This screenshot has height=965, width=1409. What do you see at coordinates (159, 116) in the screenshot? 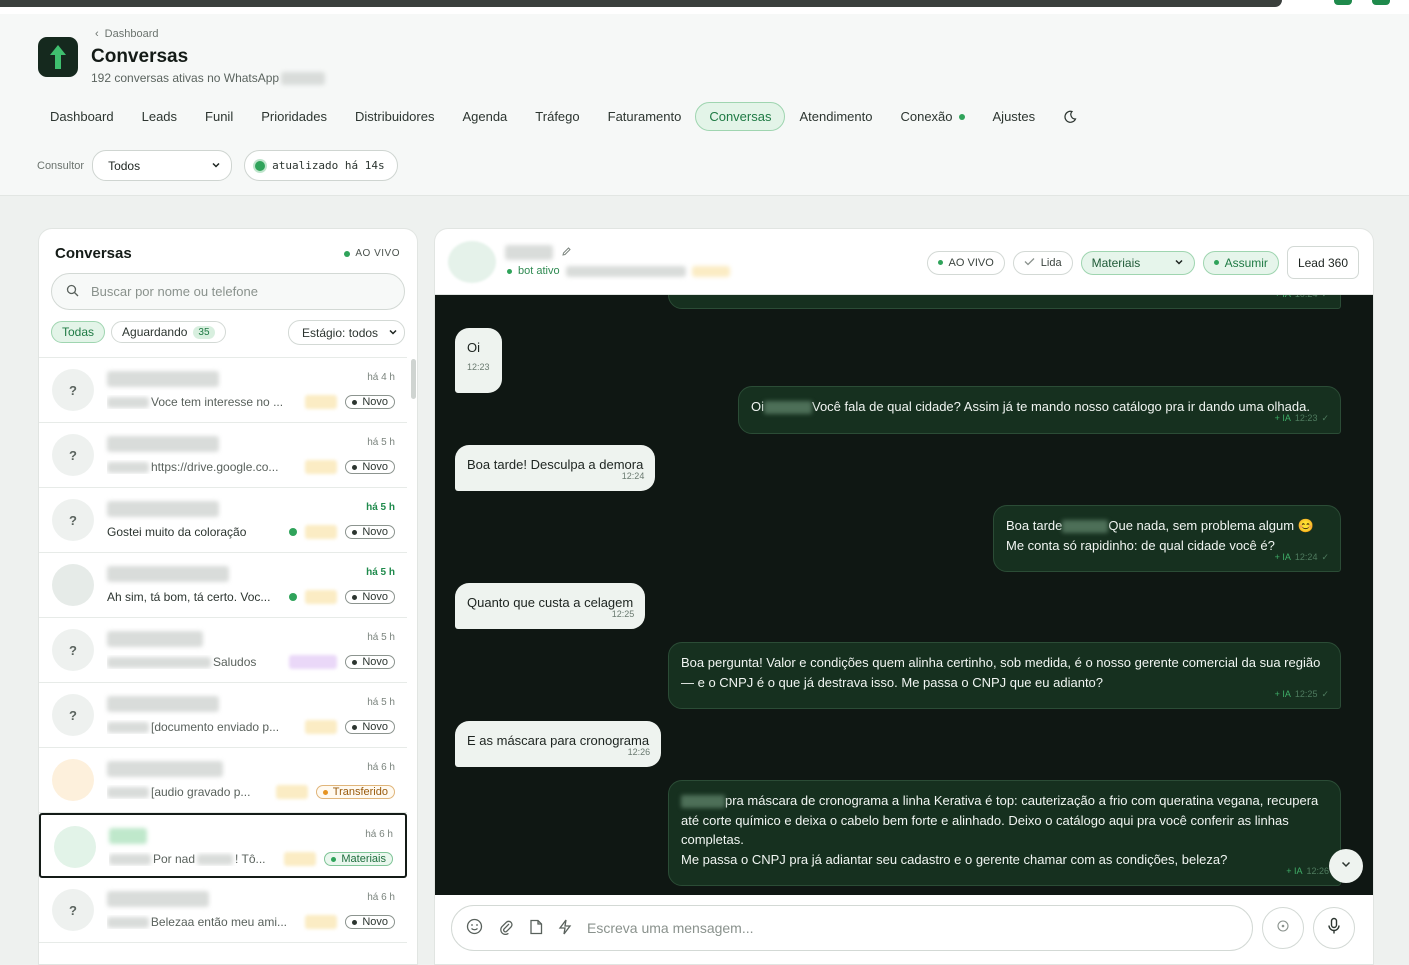
I see `tab-leads: Leads` at bounding box center [159, 116].